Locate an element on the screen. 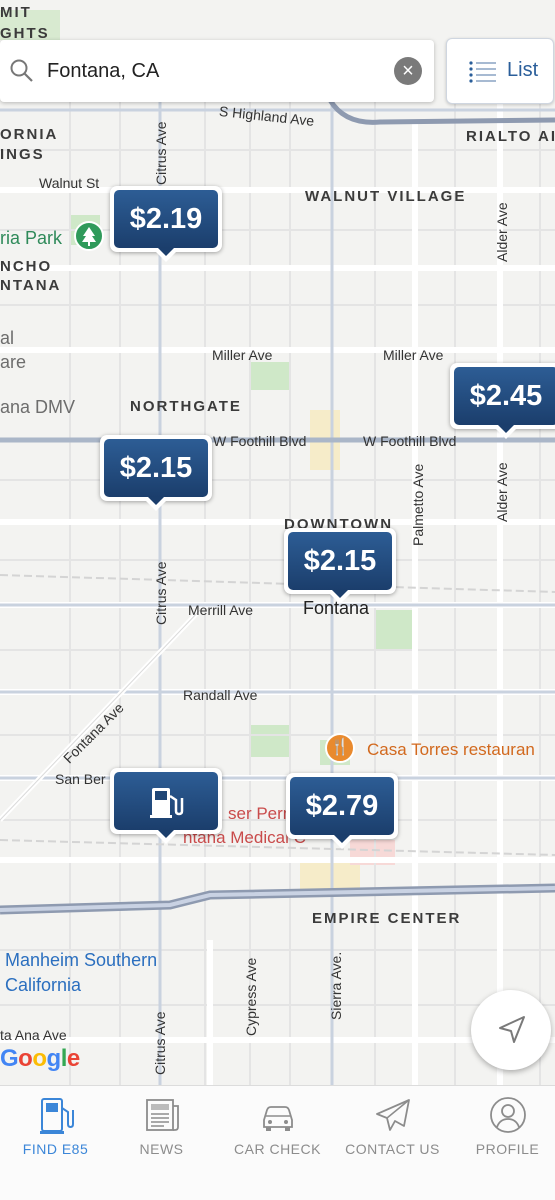 The height and width of the screenshot is (1200, 555). google-letter: G is located at coordinates (9, 1058).